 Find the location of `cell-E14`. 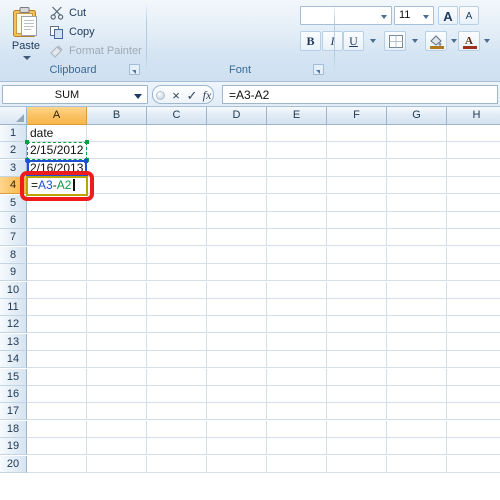

cell-E14 is located at coordinates (297, 360).